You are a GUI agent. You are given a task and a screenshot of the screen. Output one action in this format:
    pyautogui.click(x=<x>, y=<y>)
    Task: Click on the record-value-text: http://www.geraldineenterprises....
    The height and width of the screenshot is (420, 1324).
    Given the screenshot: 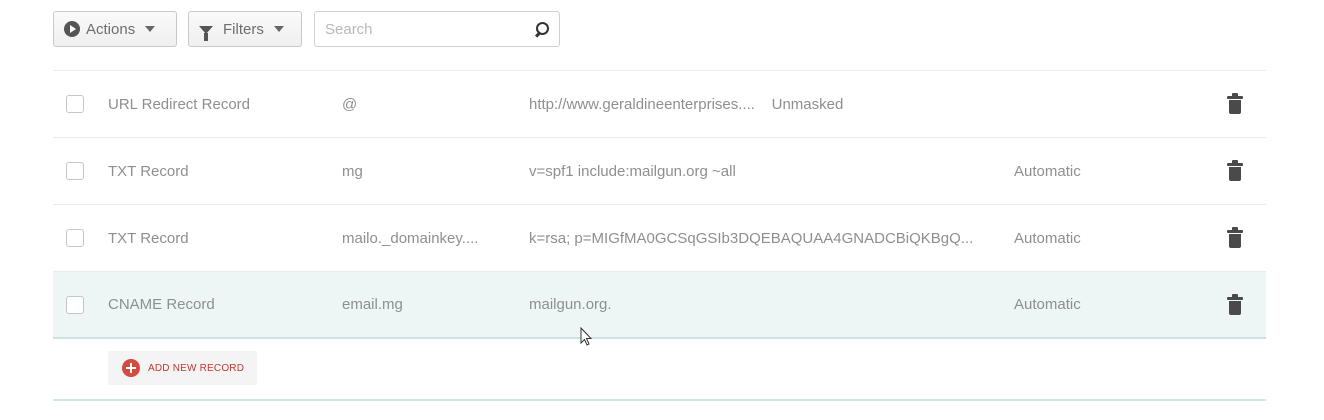 What is the action you would take?
    pyautogui.click(x=642, y=104)
    